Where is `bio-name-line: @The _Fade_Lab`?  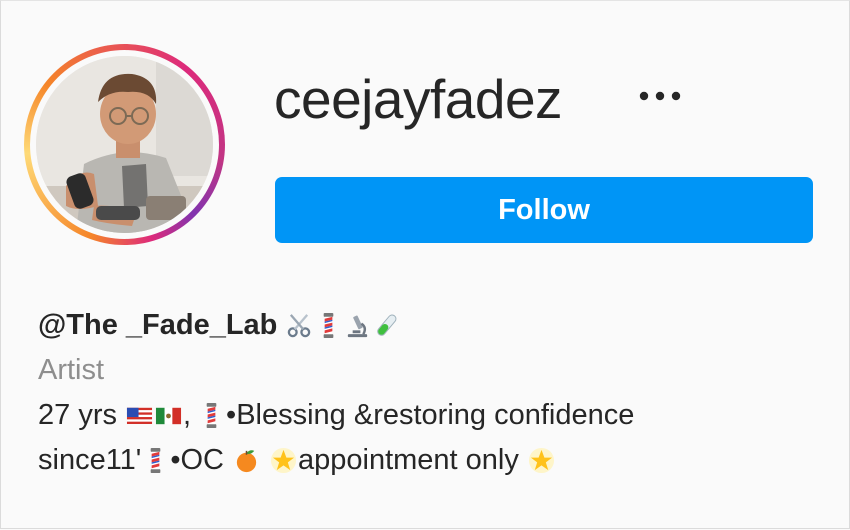 bio-name-line: @The _Fade_Lab is located at coordinates (428, 325).